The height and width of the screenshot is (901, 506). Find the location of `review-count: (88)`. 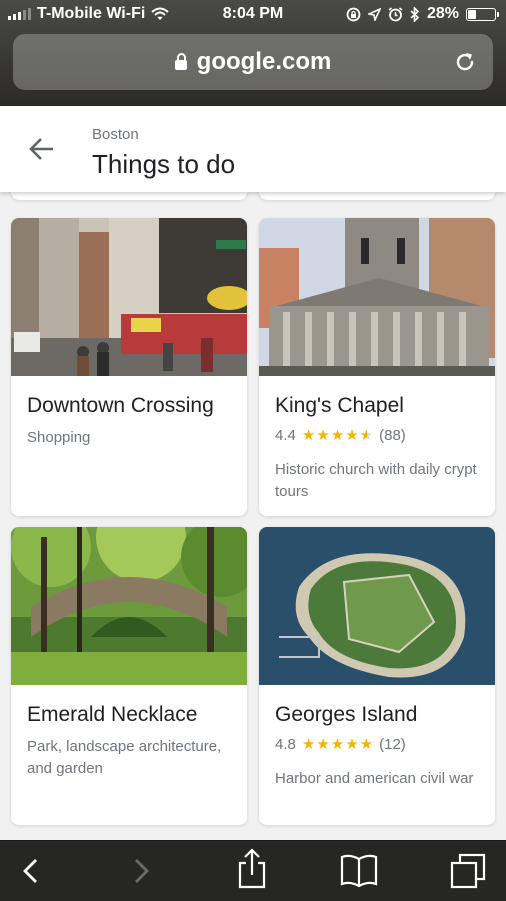

review-count: (88) is located at coordinates (392, 435).